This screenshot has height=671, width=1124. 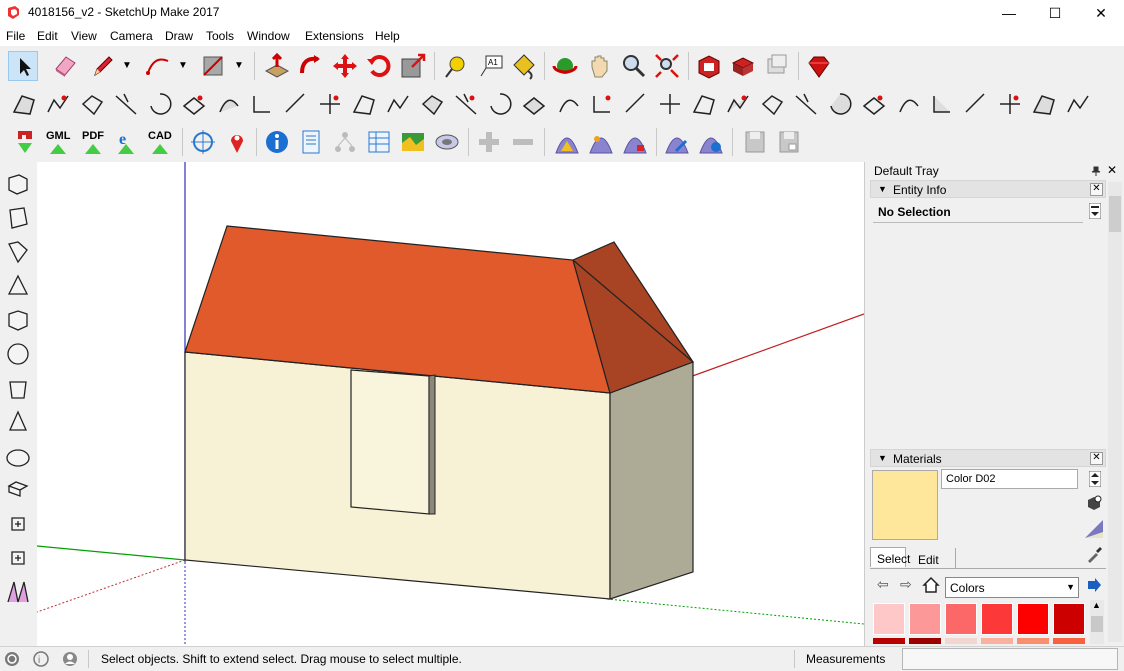 What do you see at coordinates (819, 66) in the screenshot?
I see `extension-warehouse-button` at bounding box center [819, 66].